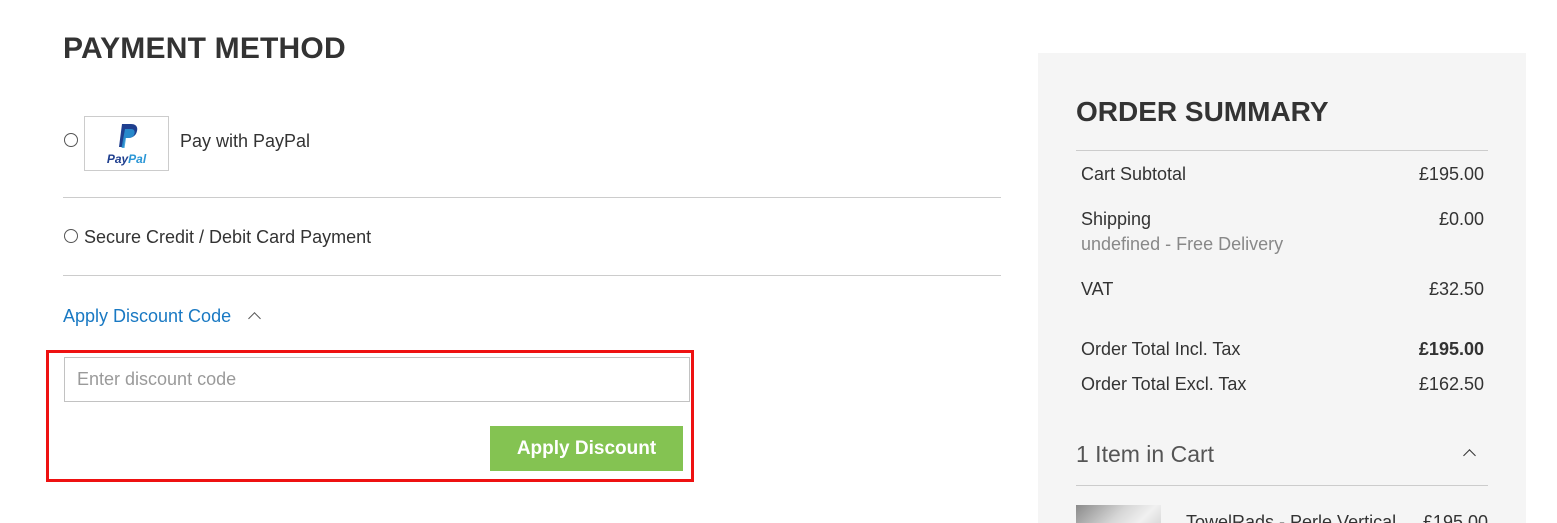  Describe the element at coordinates (71, 140) in the screenshot. I see `paypal-radio` at that location.